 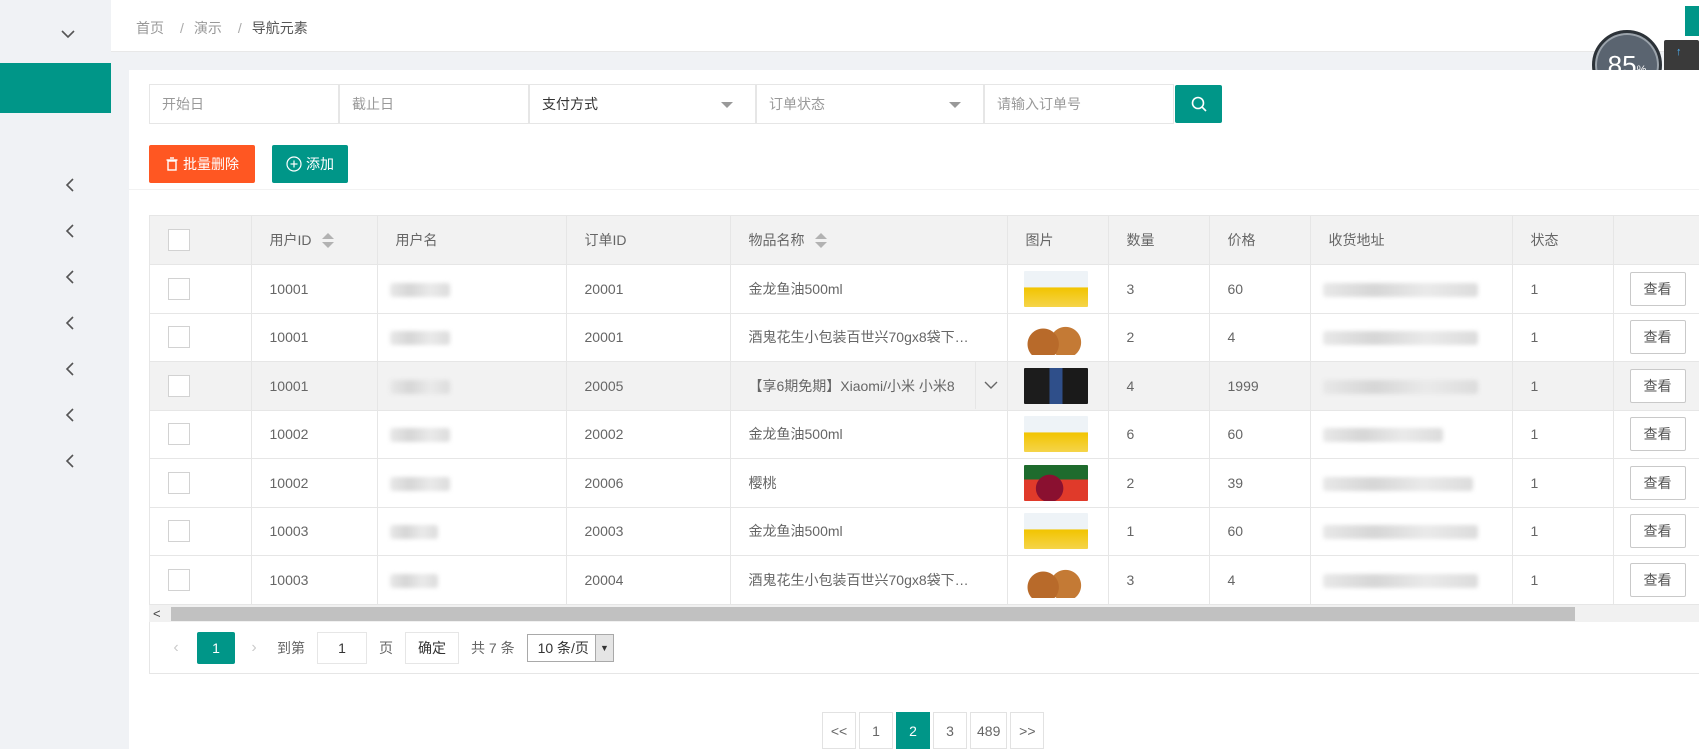 I want to click on horizontal-scrollbar: <, so click(x=924, y=613).